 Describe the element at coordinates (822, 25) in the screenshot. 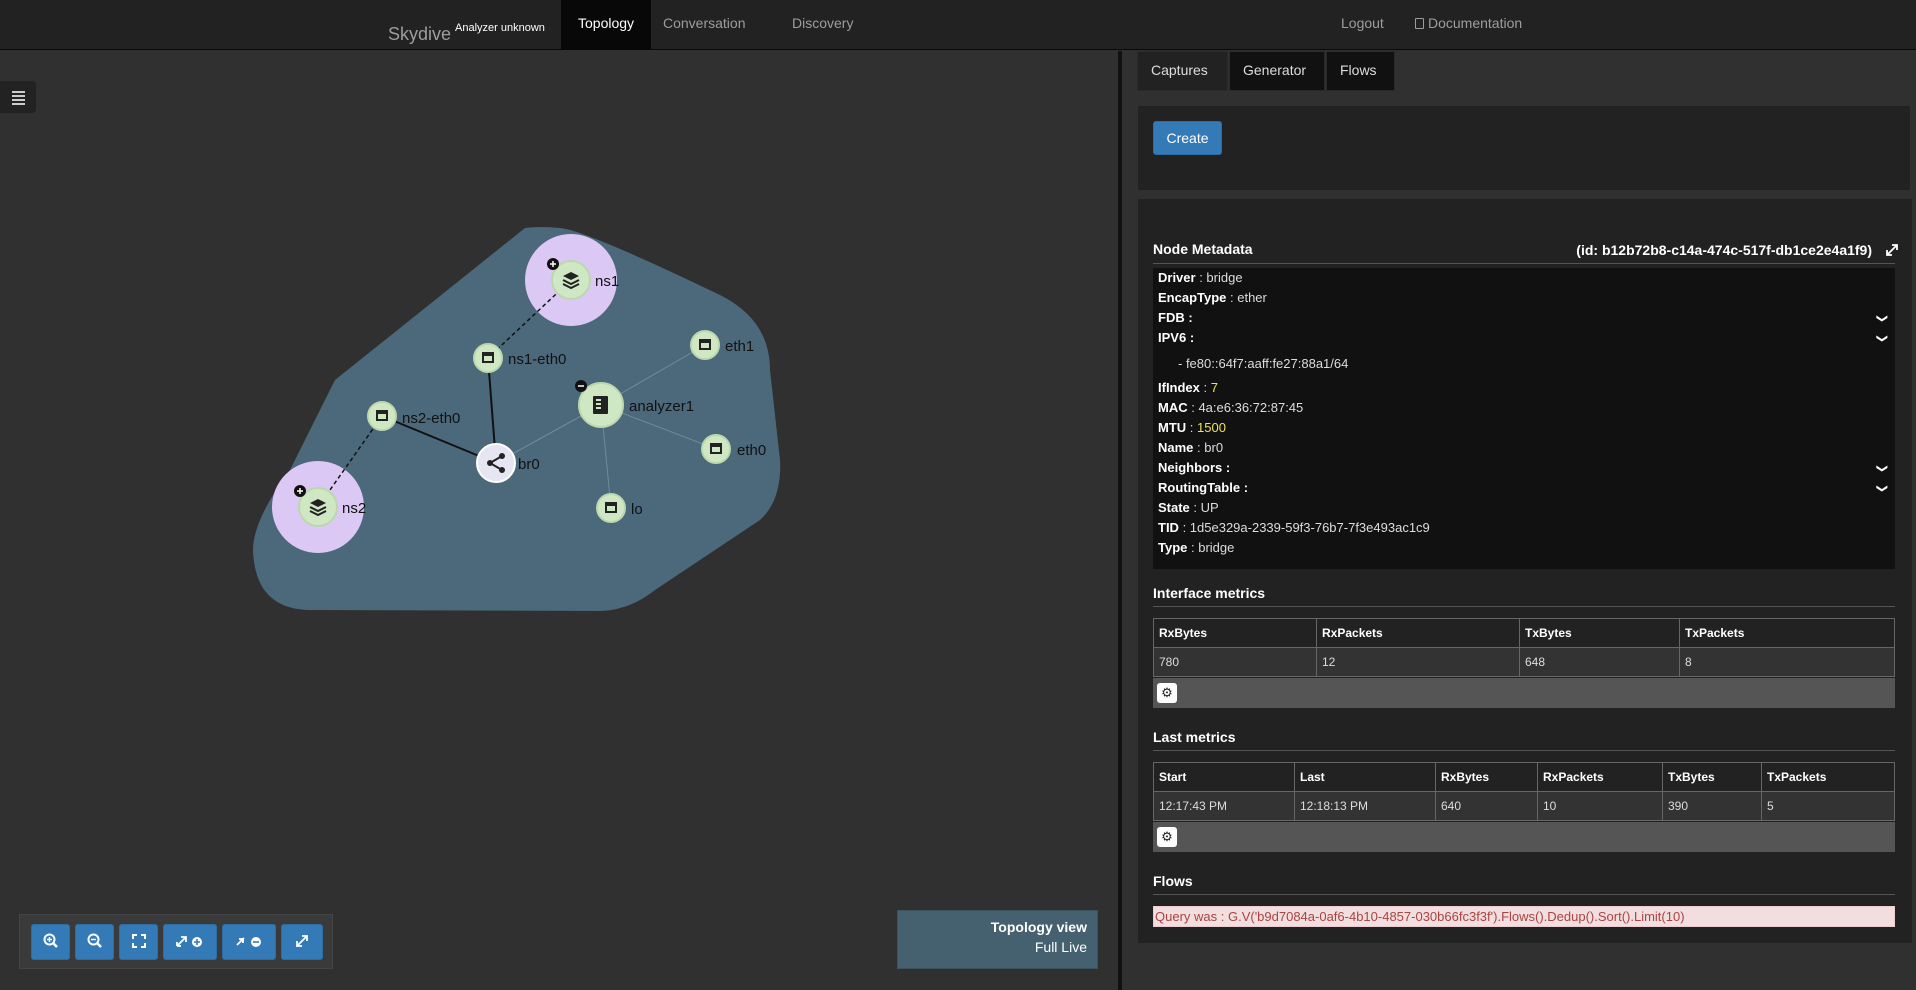

I see `nav-tab-discovery: Discovery` at that location.